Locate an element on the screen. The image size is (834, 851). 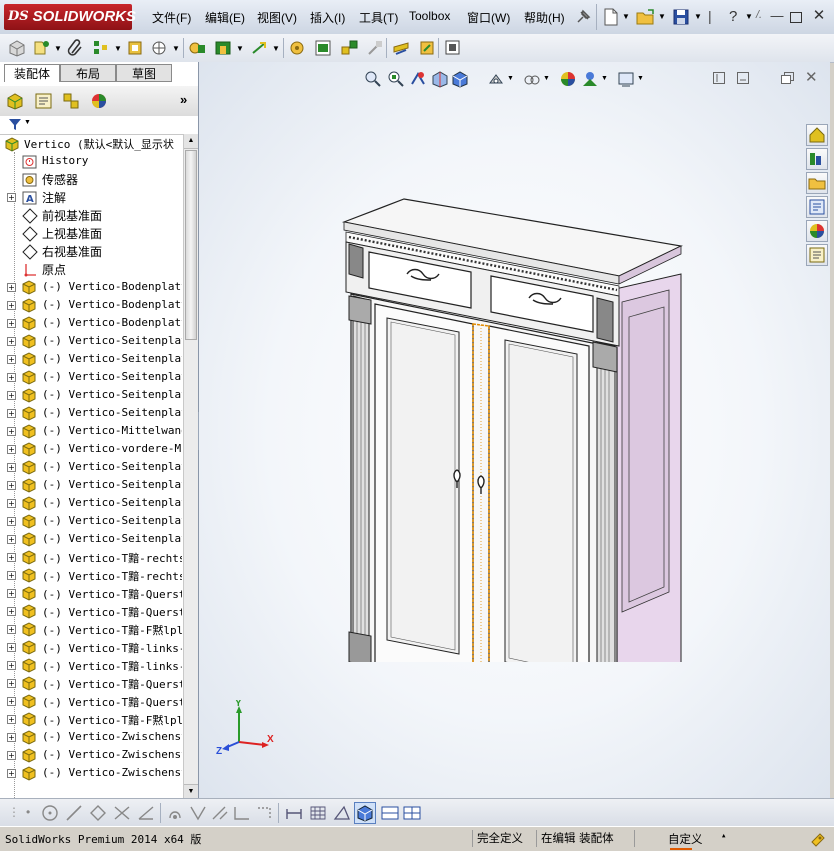
scene-dropdown-icon: ▼ is located at coordinates (604, 78).